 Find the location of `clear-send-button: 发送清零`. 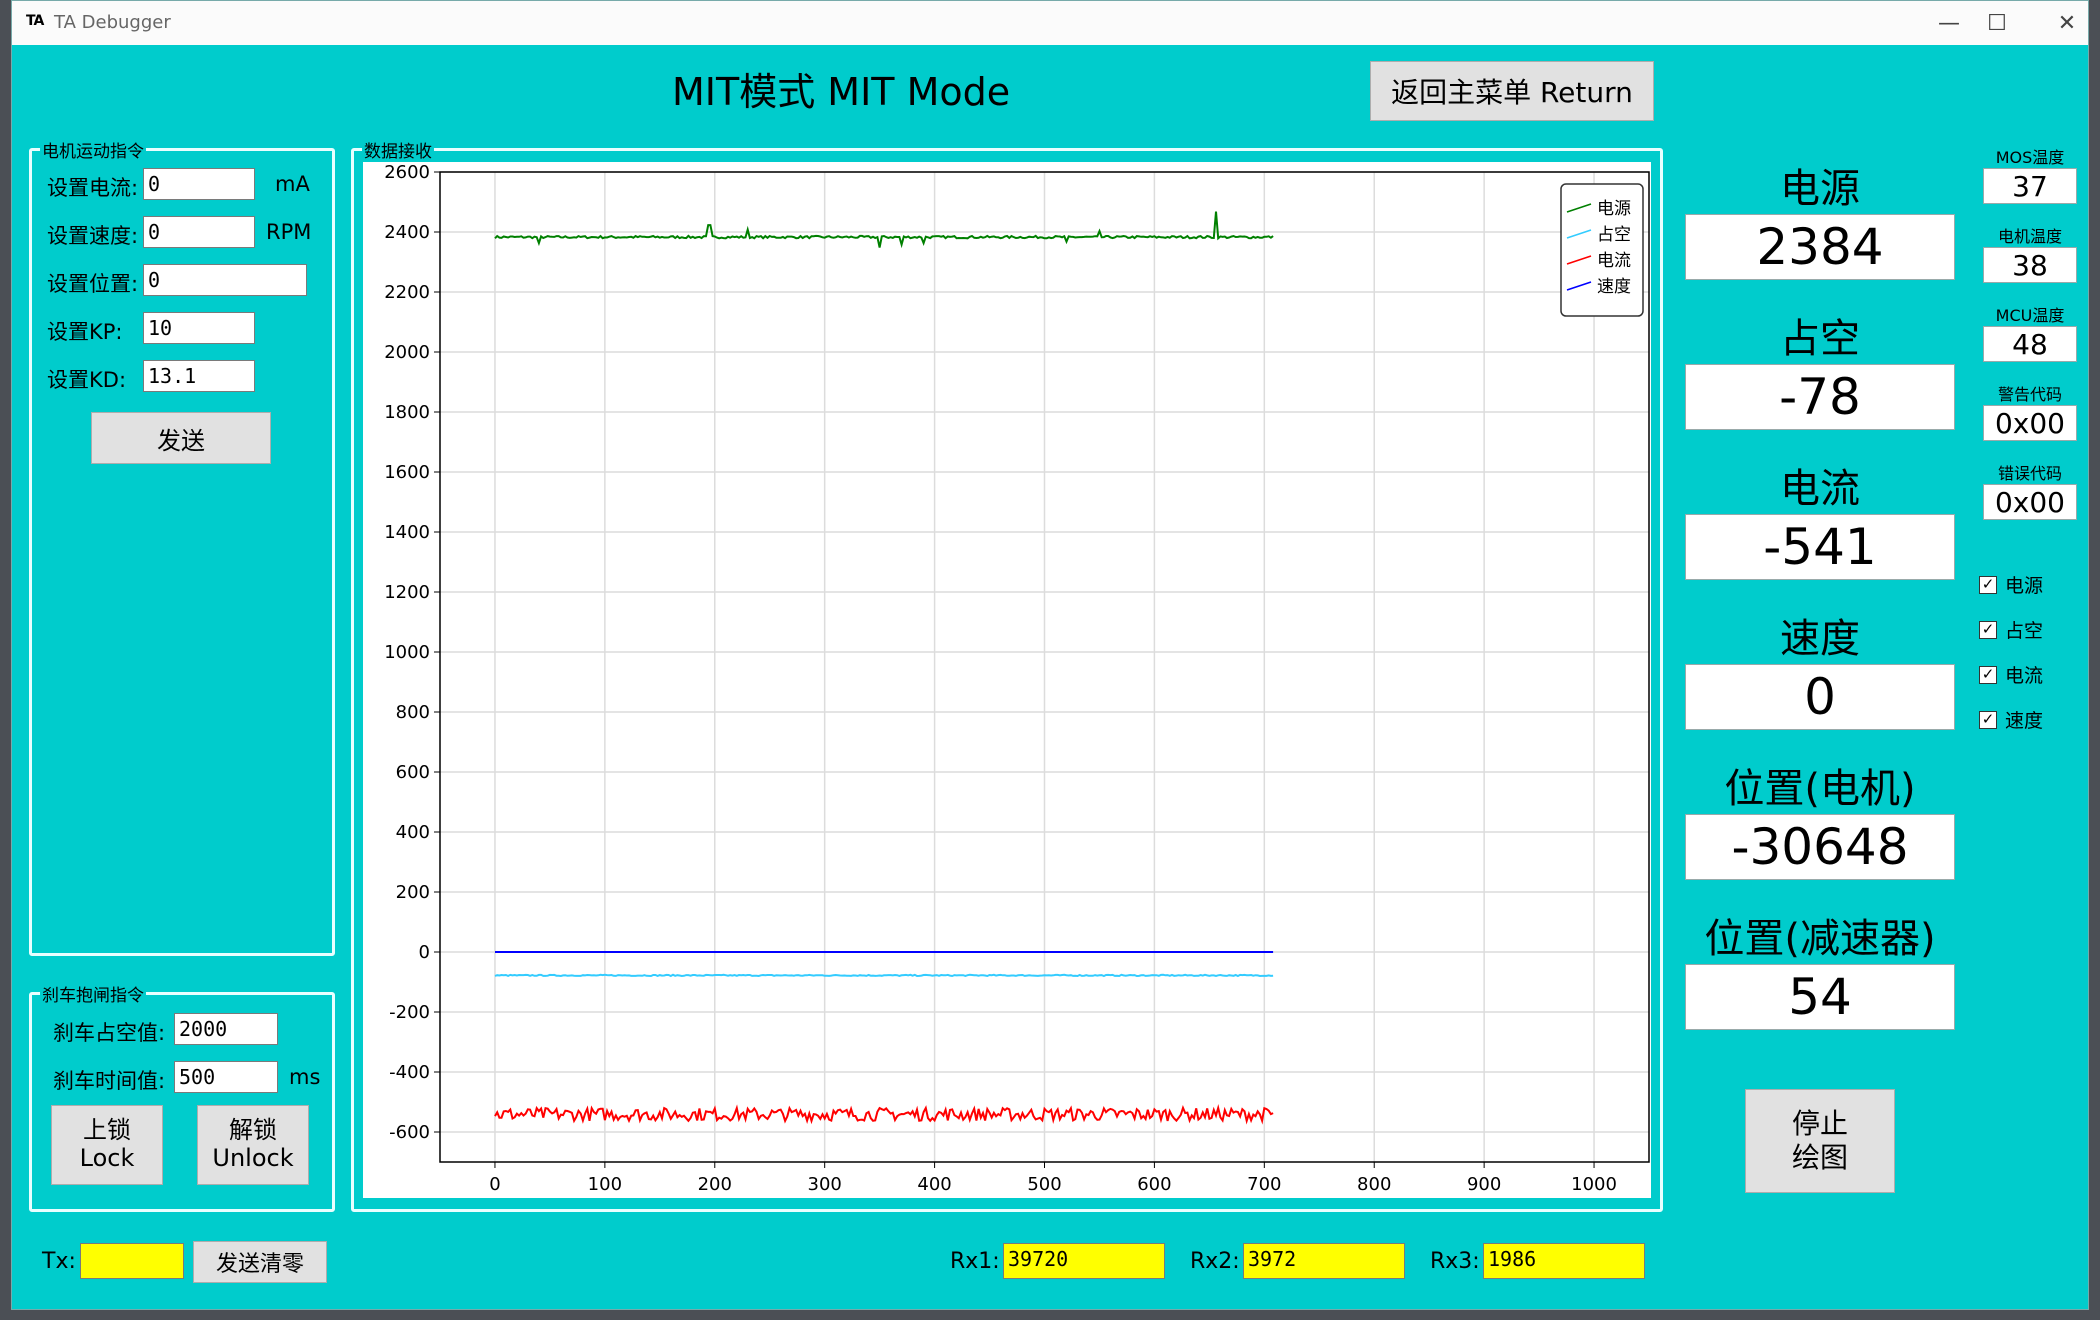

clear-send-button: 发送清零 is located at coordinates (260, 1262).